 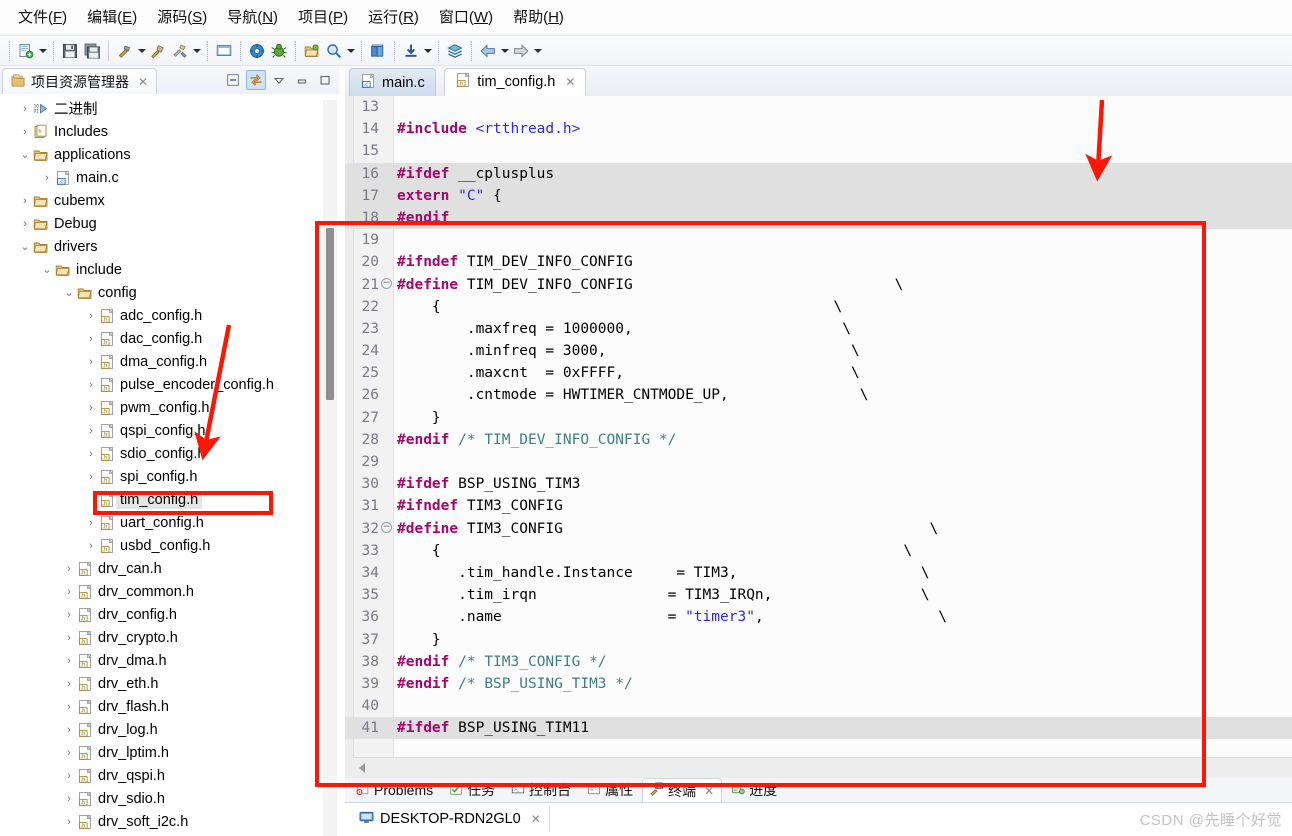 I want to click on code-line: 19, so click(x=818, y=240).